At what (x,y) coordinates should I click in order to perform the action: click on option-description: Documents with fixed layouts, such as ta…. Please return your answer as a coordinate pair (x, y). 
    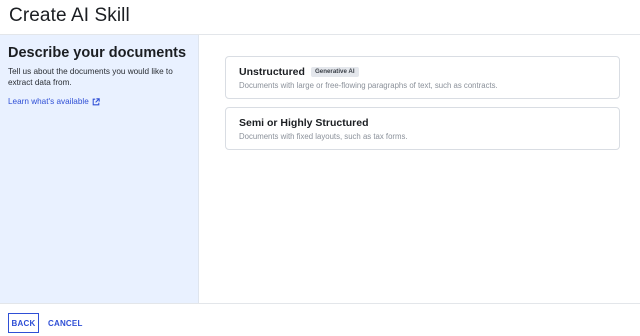
    Looking at the image, I should click on (323, 136).